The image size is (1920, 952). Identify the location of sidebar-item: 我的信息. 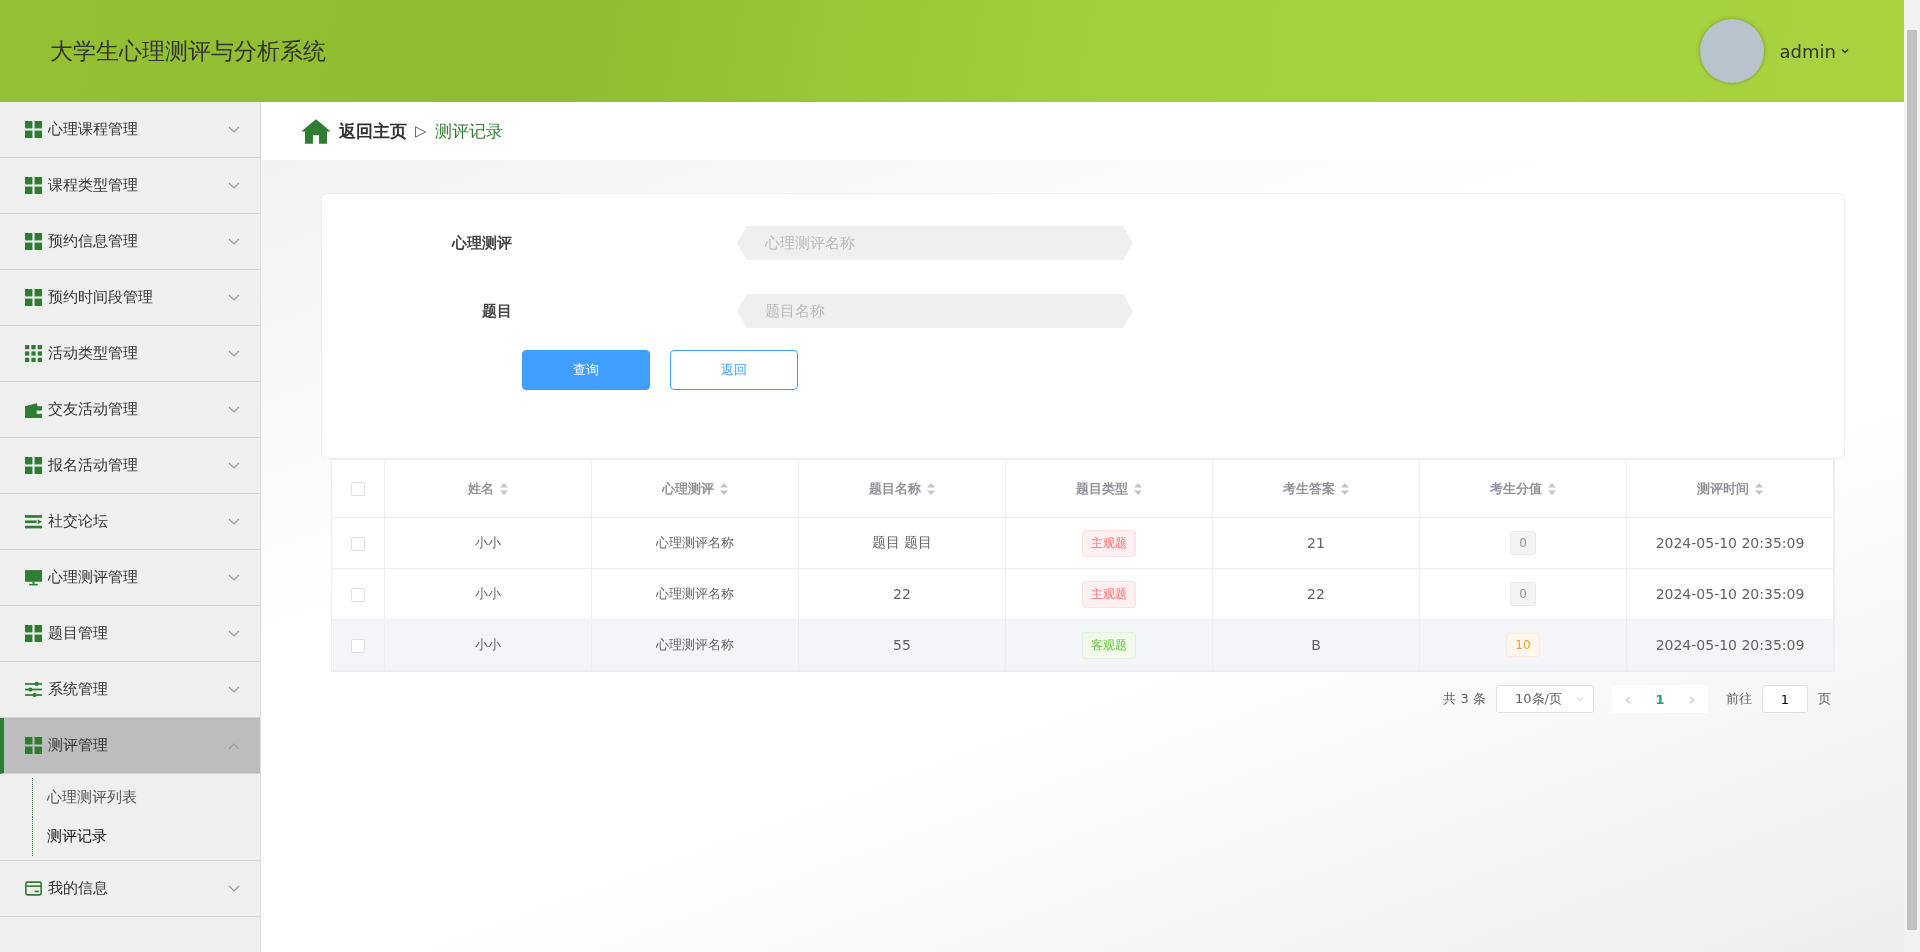
(130, 889).